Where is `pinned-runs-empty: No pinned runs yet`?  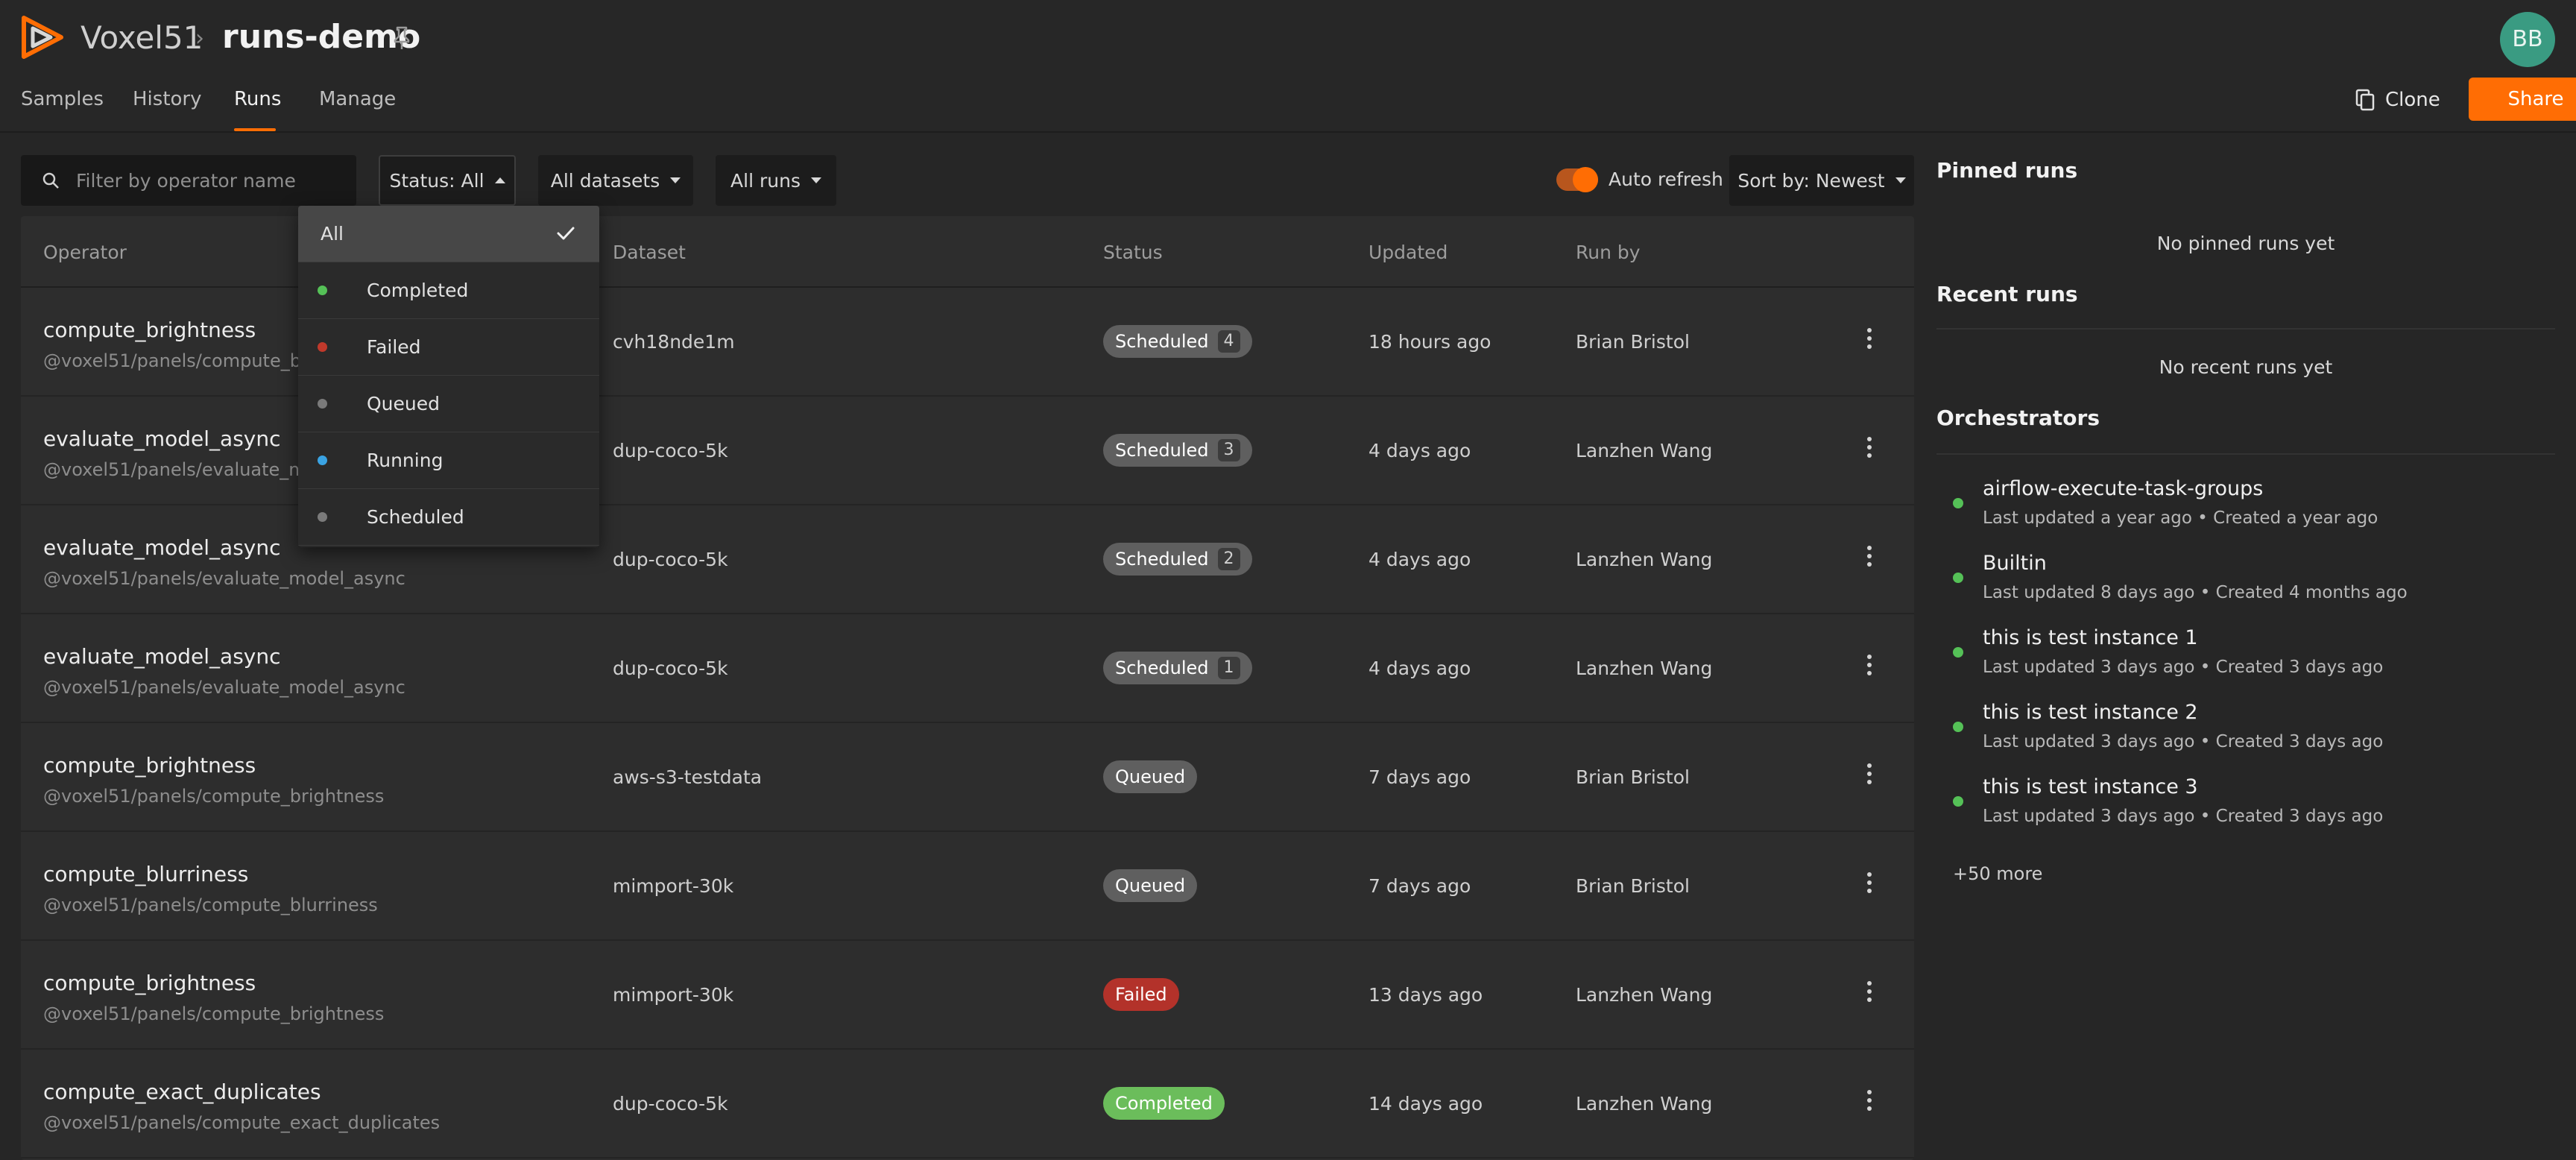
pinned-runs-empty: No pinned runs yet is located at coordinates (2245, 243).